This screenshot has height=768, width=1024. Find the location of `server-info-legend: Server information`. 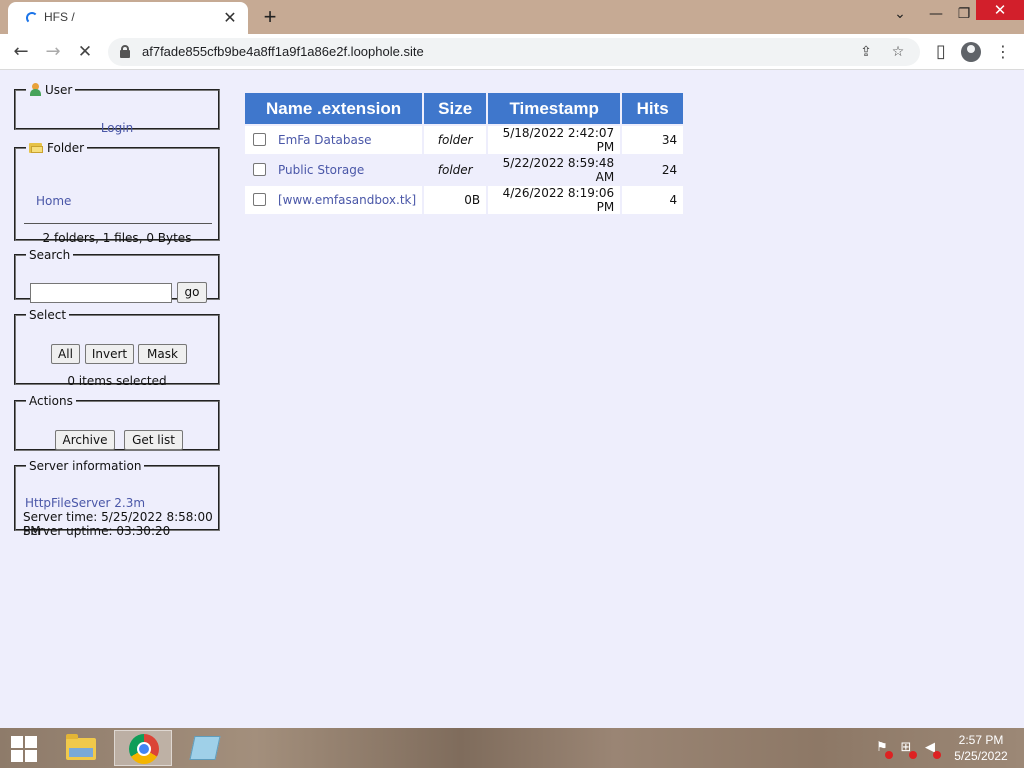

server-info-legend: Server information is located at coordinates (85, 466).